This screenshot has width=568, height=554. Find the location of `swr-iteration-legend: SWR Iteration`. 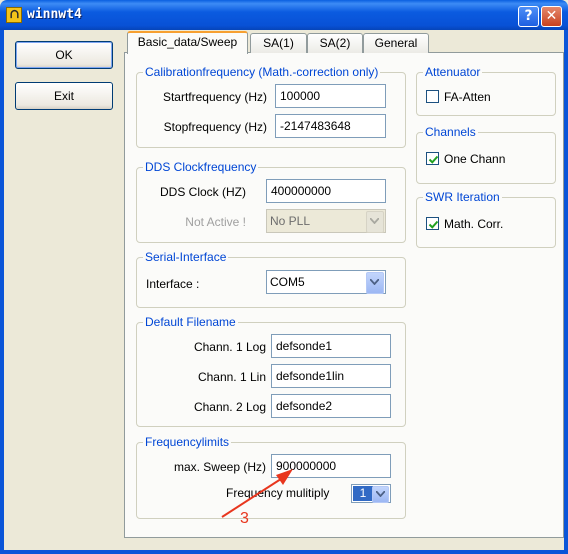

swr-iteration-legend: SWR Iteration is located at coordinates (462, 197).